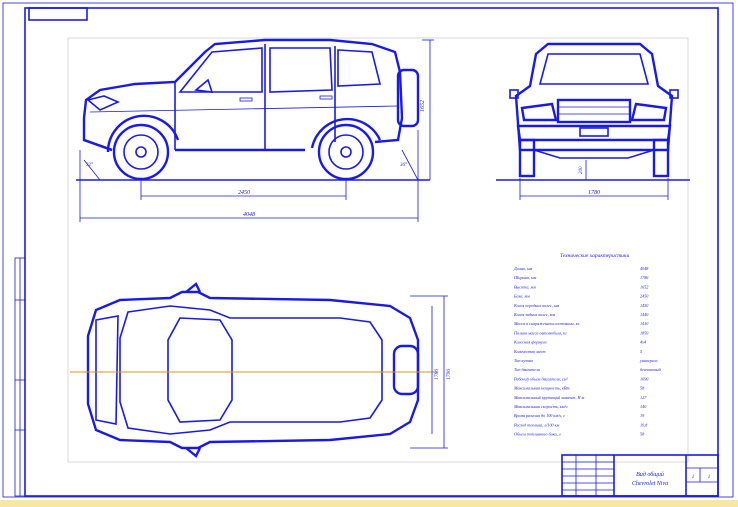 Image resolution: width=738 pixels, height=507 pixels. I want to click on spec-key: Колея задних колес, мм, so click(534, 315).